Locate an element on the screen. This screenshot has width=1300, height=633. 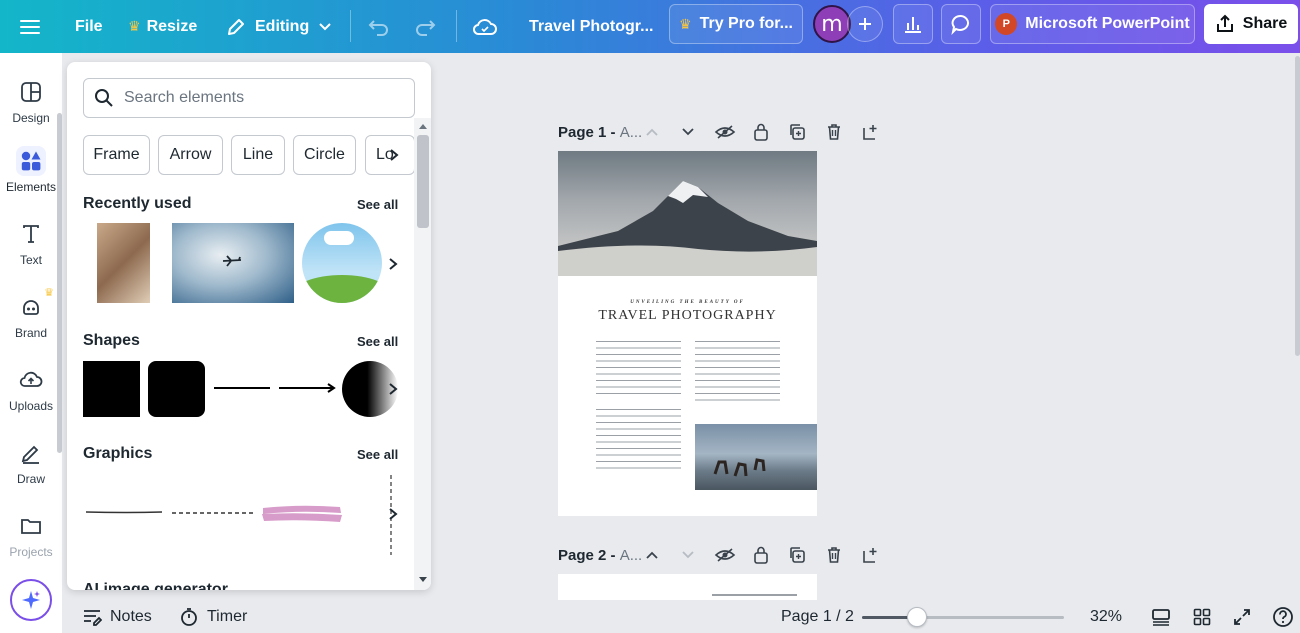
doc-heading: TRAVEL PHOTOGRAPHY is located at coordinates (687, 316).